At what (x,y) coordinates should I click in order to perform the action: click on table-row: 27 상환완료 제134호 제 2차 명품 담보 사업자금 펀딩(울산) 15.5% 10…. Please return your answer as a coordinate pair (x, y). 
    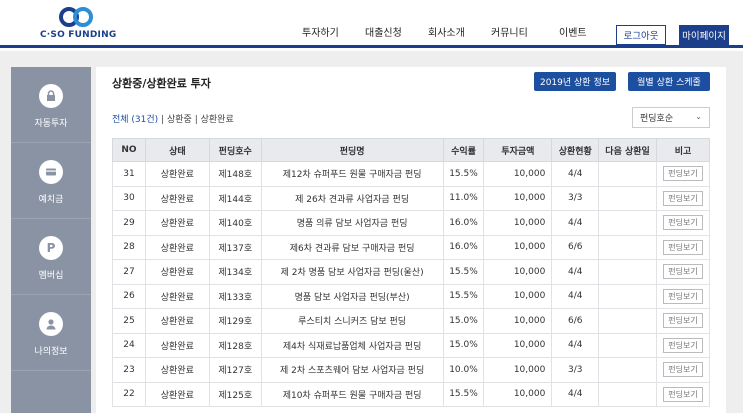
    Looking at the image, I should click on (411, 272).